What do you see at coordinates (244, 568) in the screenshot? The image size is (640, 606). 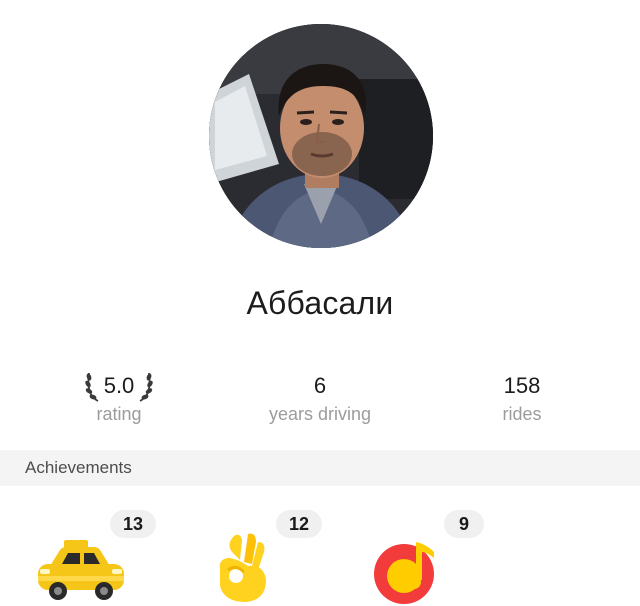 I see `ok-hand-icon` at bounding box center [244, 568].